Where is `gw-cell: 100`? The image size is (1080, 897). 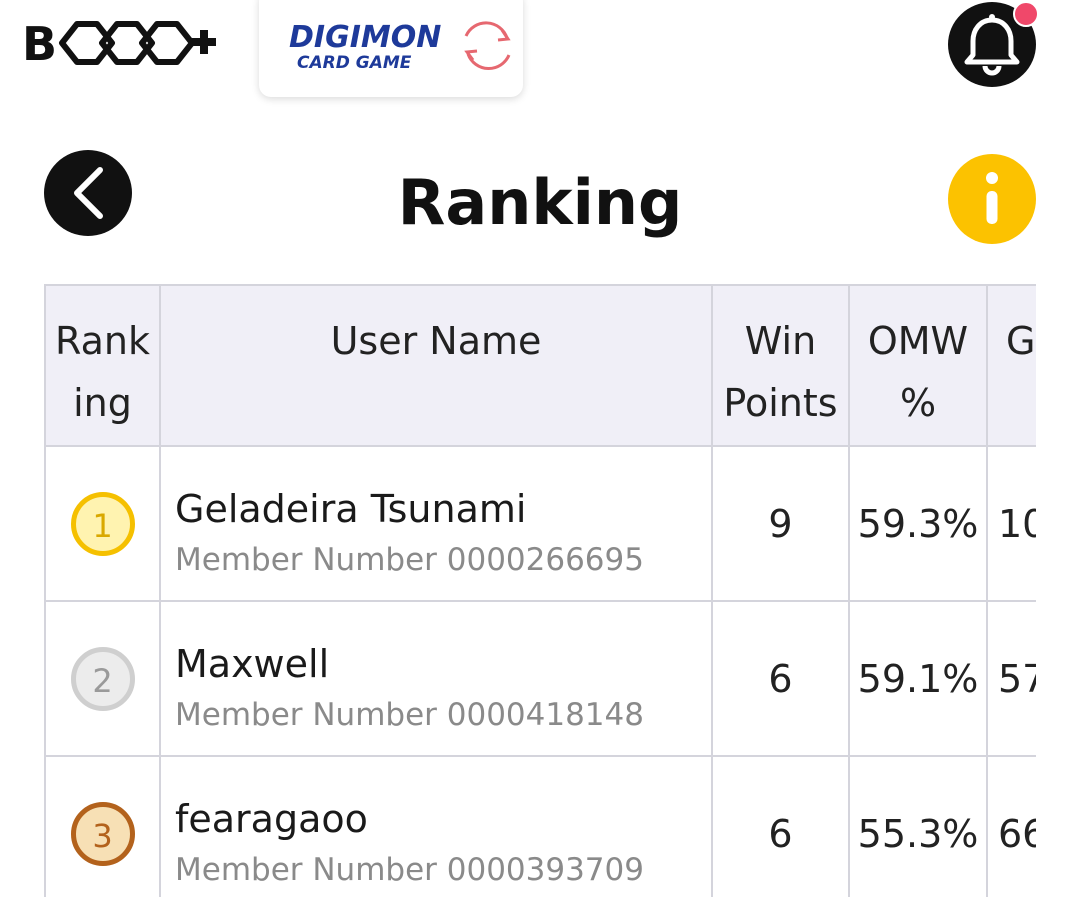
gw-cell: 100 is located at coordinates (1011, 523).